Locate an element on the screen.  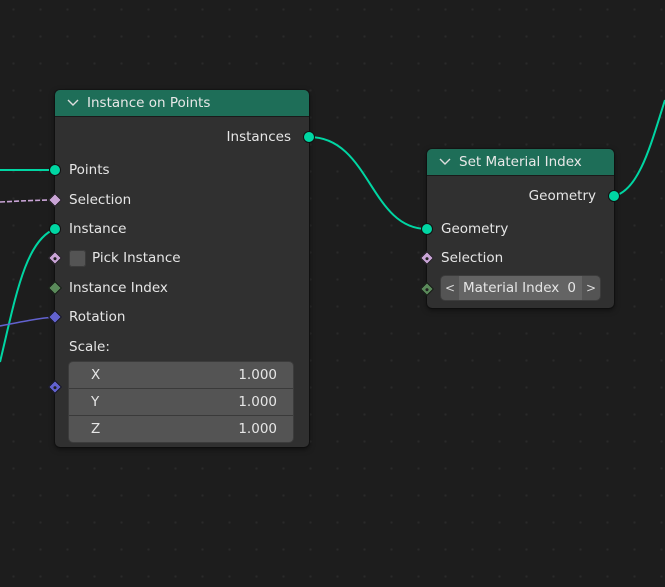
socket-label: Rotation is located at coordinates (97, 317).